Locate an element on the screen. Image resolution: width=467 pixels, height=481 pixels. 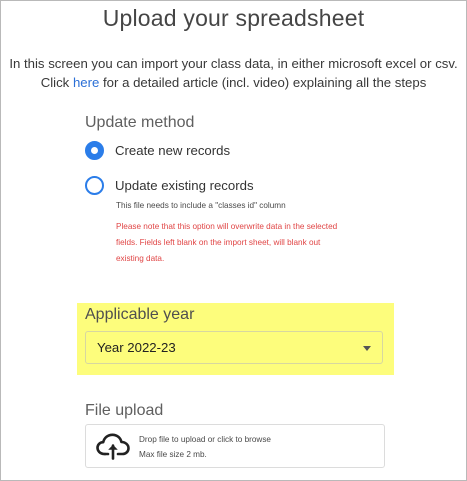
intro-line-2-prefix: Click is located at coordinates (56, 82).